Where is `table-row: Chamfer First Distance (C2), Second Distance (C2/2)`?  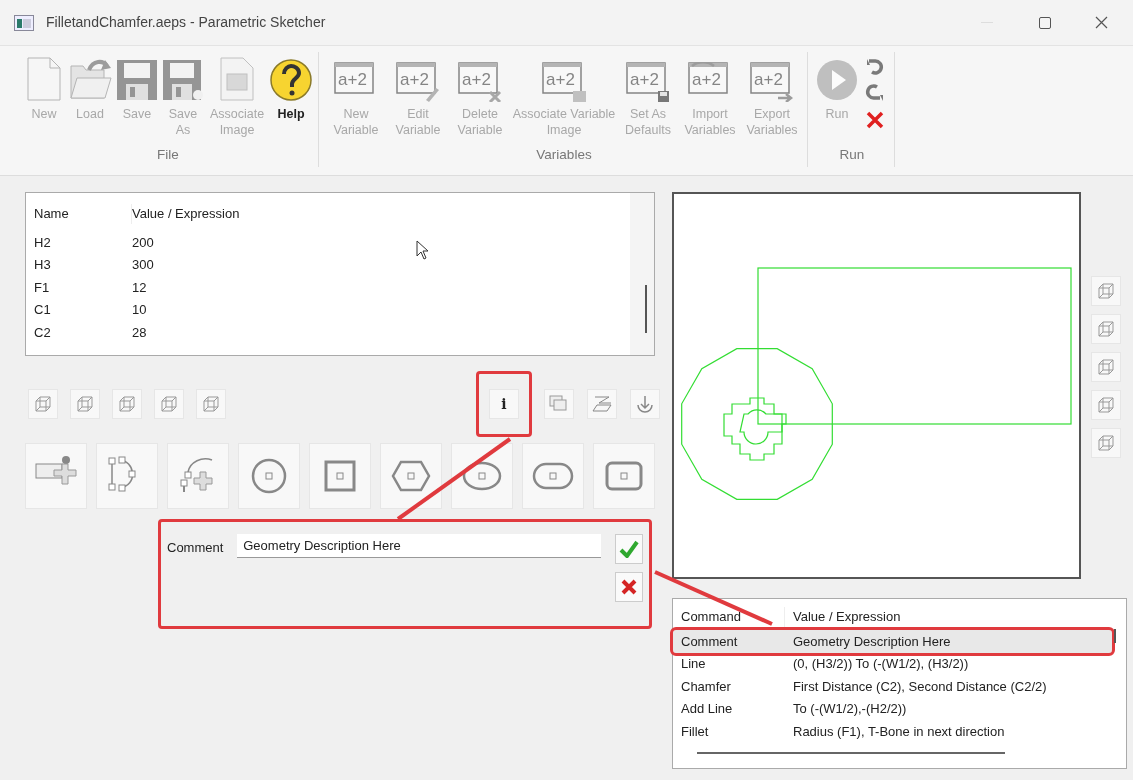 table-row: Chamfer First Distance (C2), Second Distance (C2/2) is located at coordinates (892, 686).